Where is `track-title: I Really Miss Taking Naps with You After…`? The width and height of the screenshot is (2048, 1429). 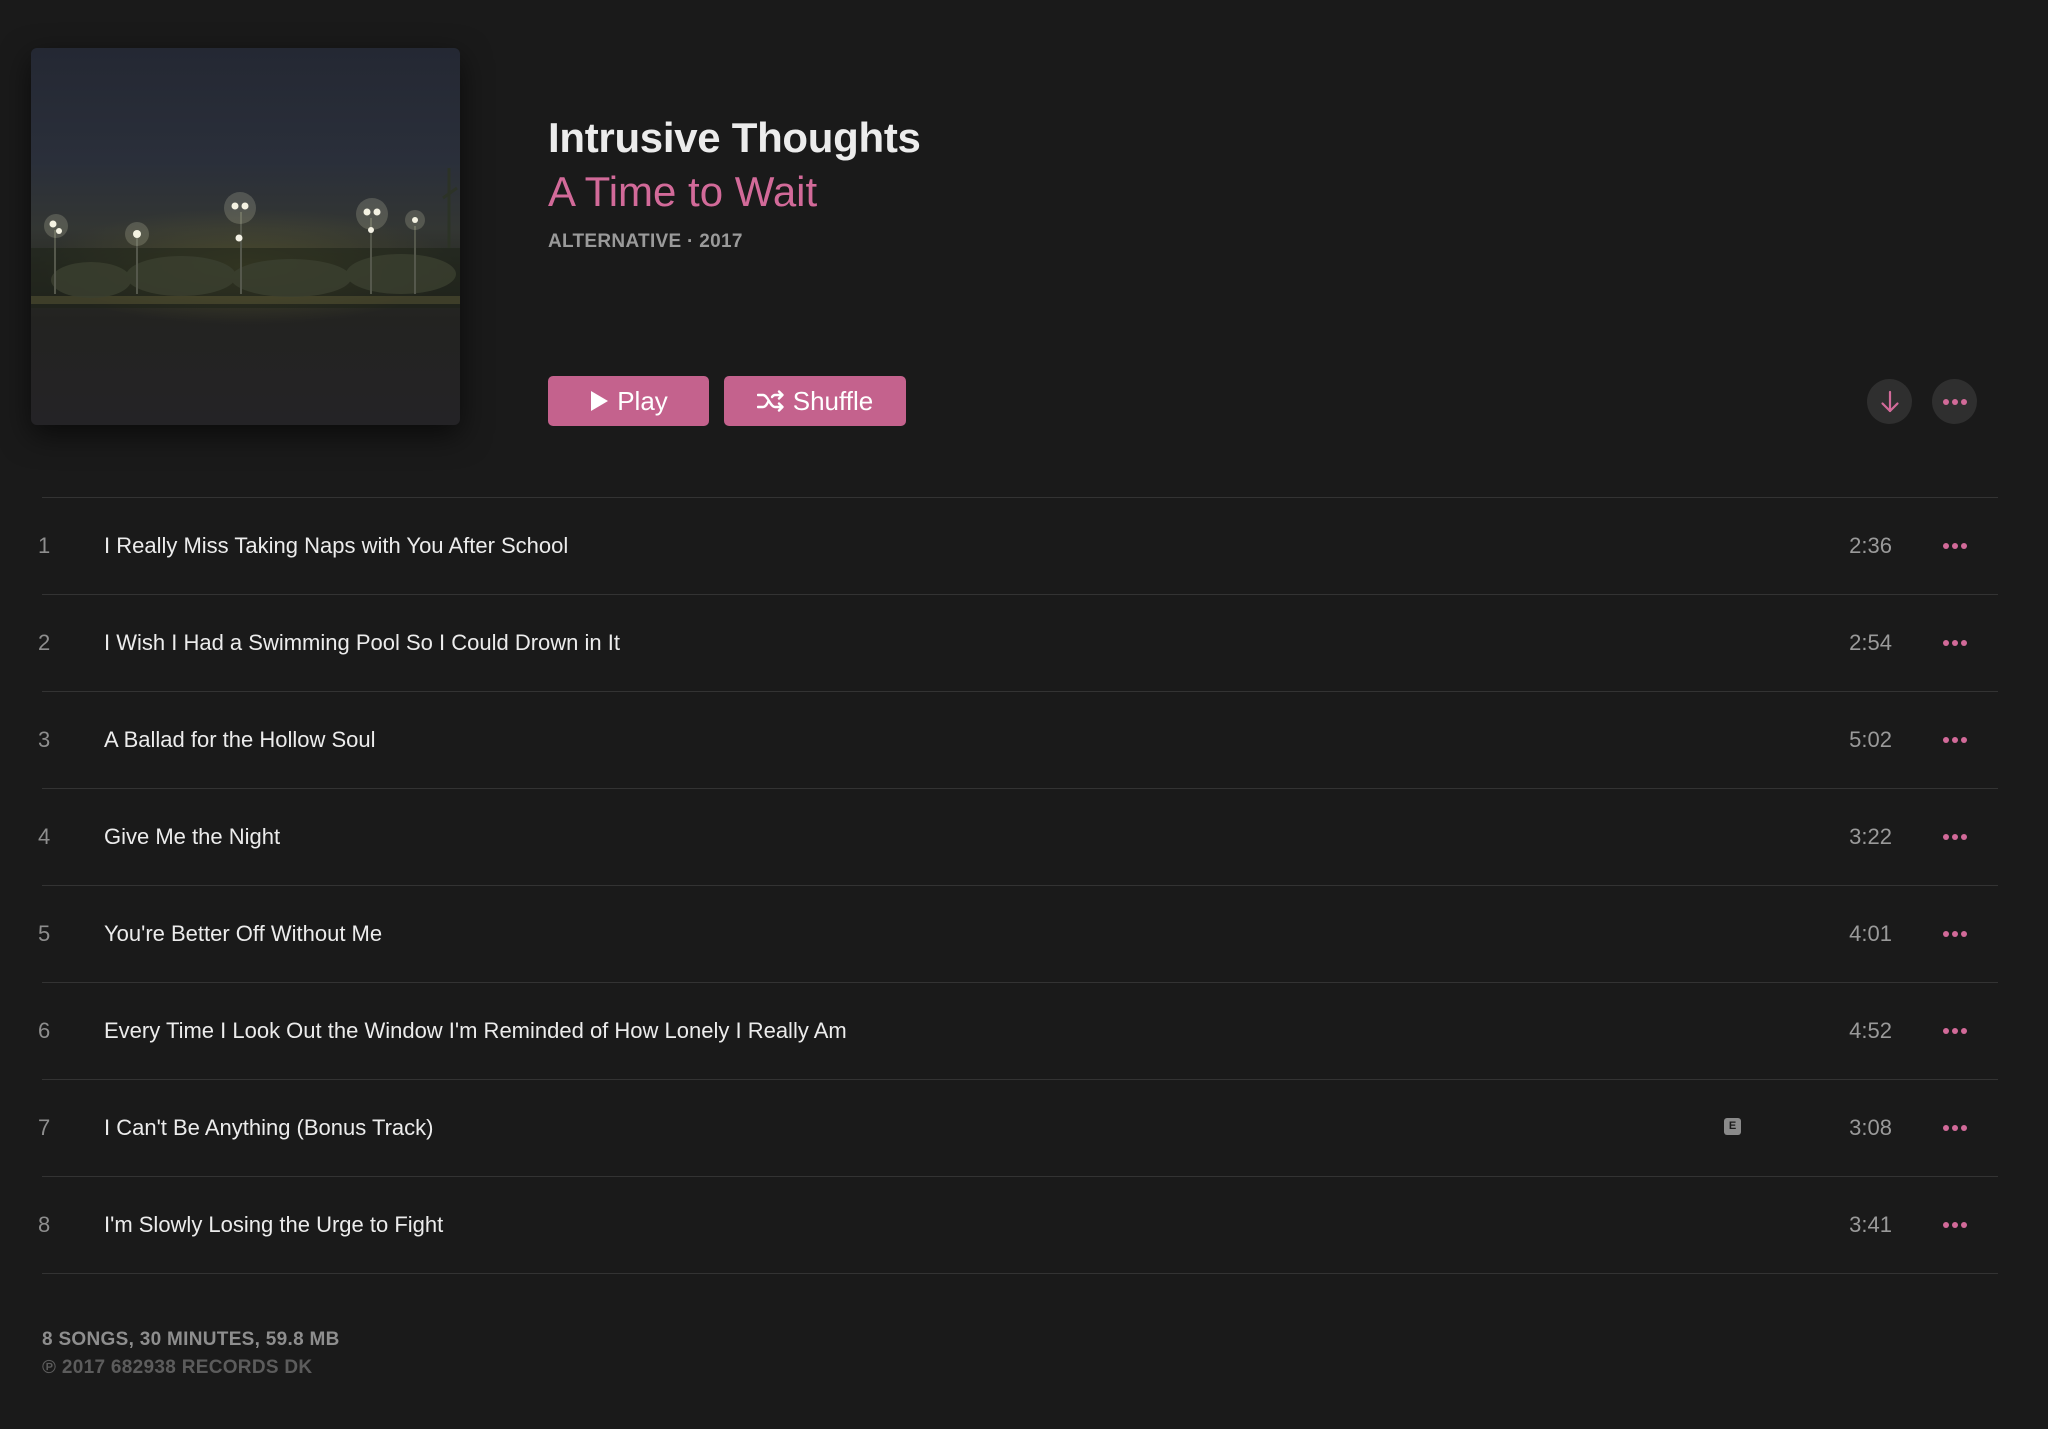
track-title: I Really Miss Taking Naps with You After… is located at coordinates (336, 545).